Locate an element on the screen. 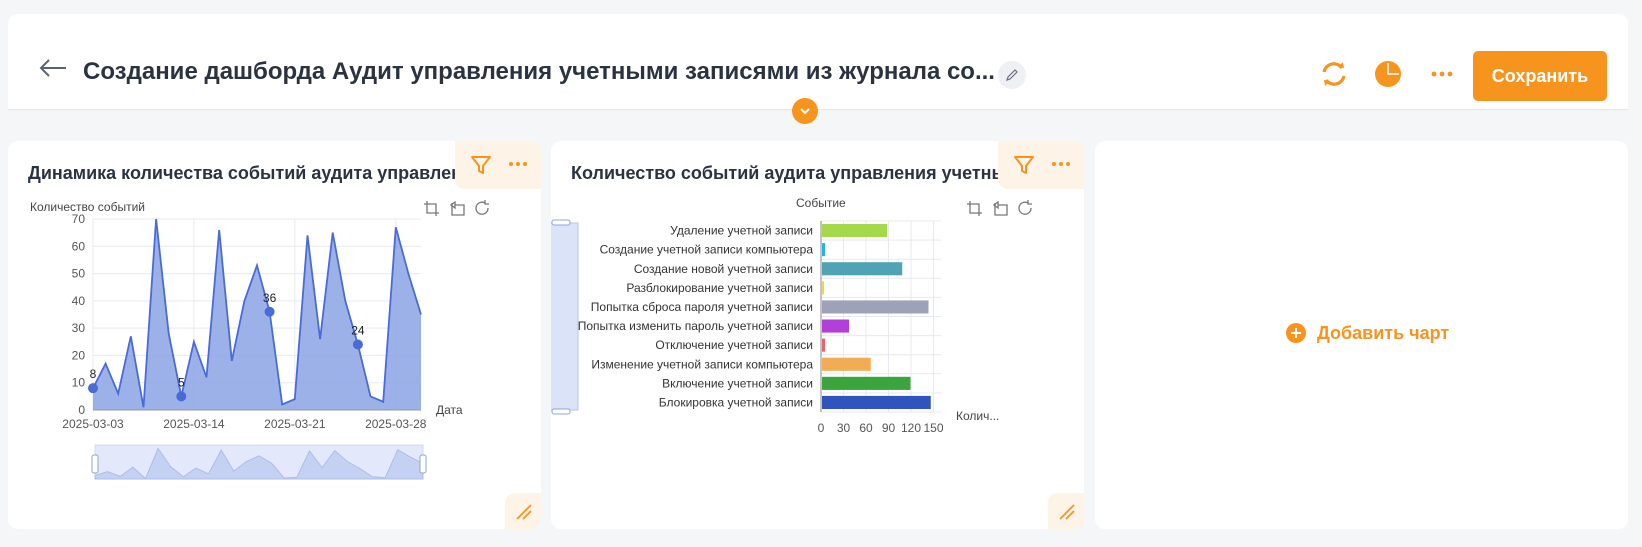  zoom-handle-left is located at coordinates (95, 464).